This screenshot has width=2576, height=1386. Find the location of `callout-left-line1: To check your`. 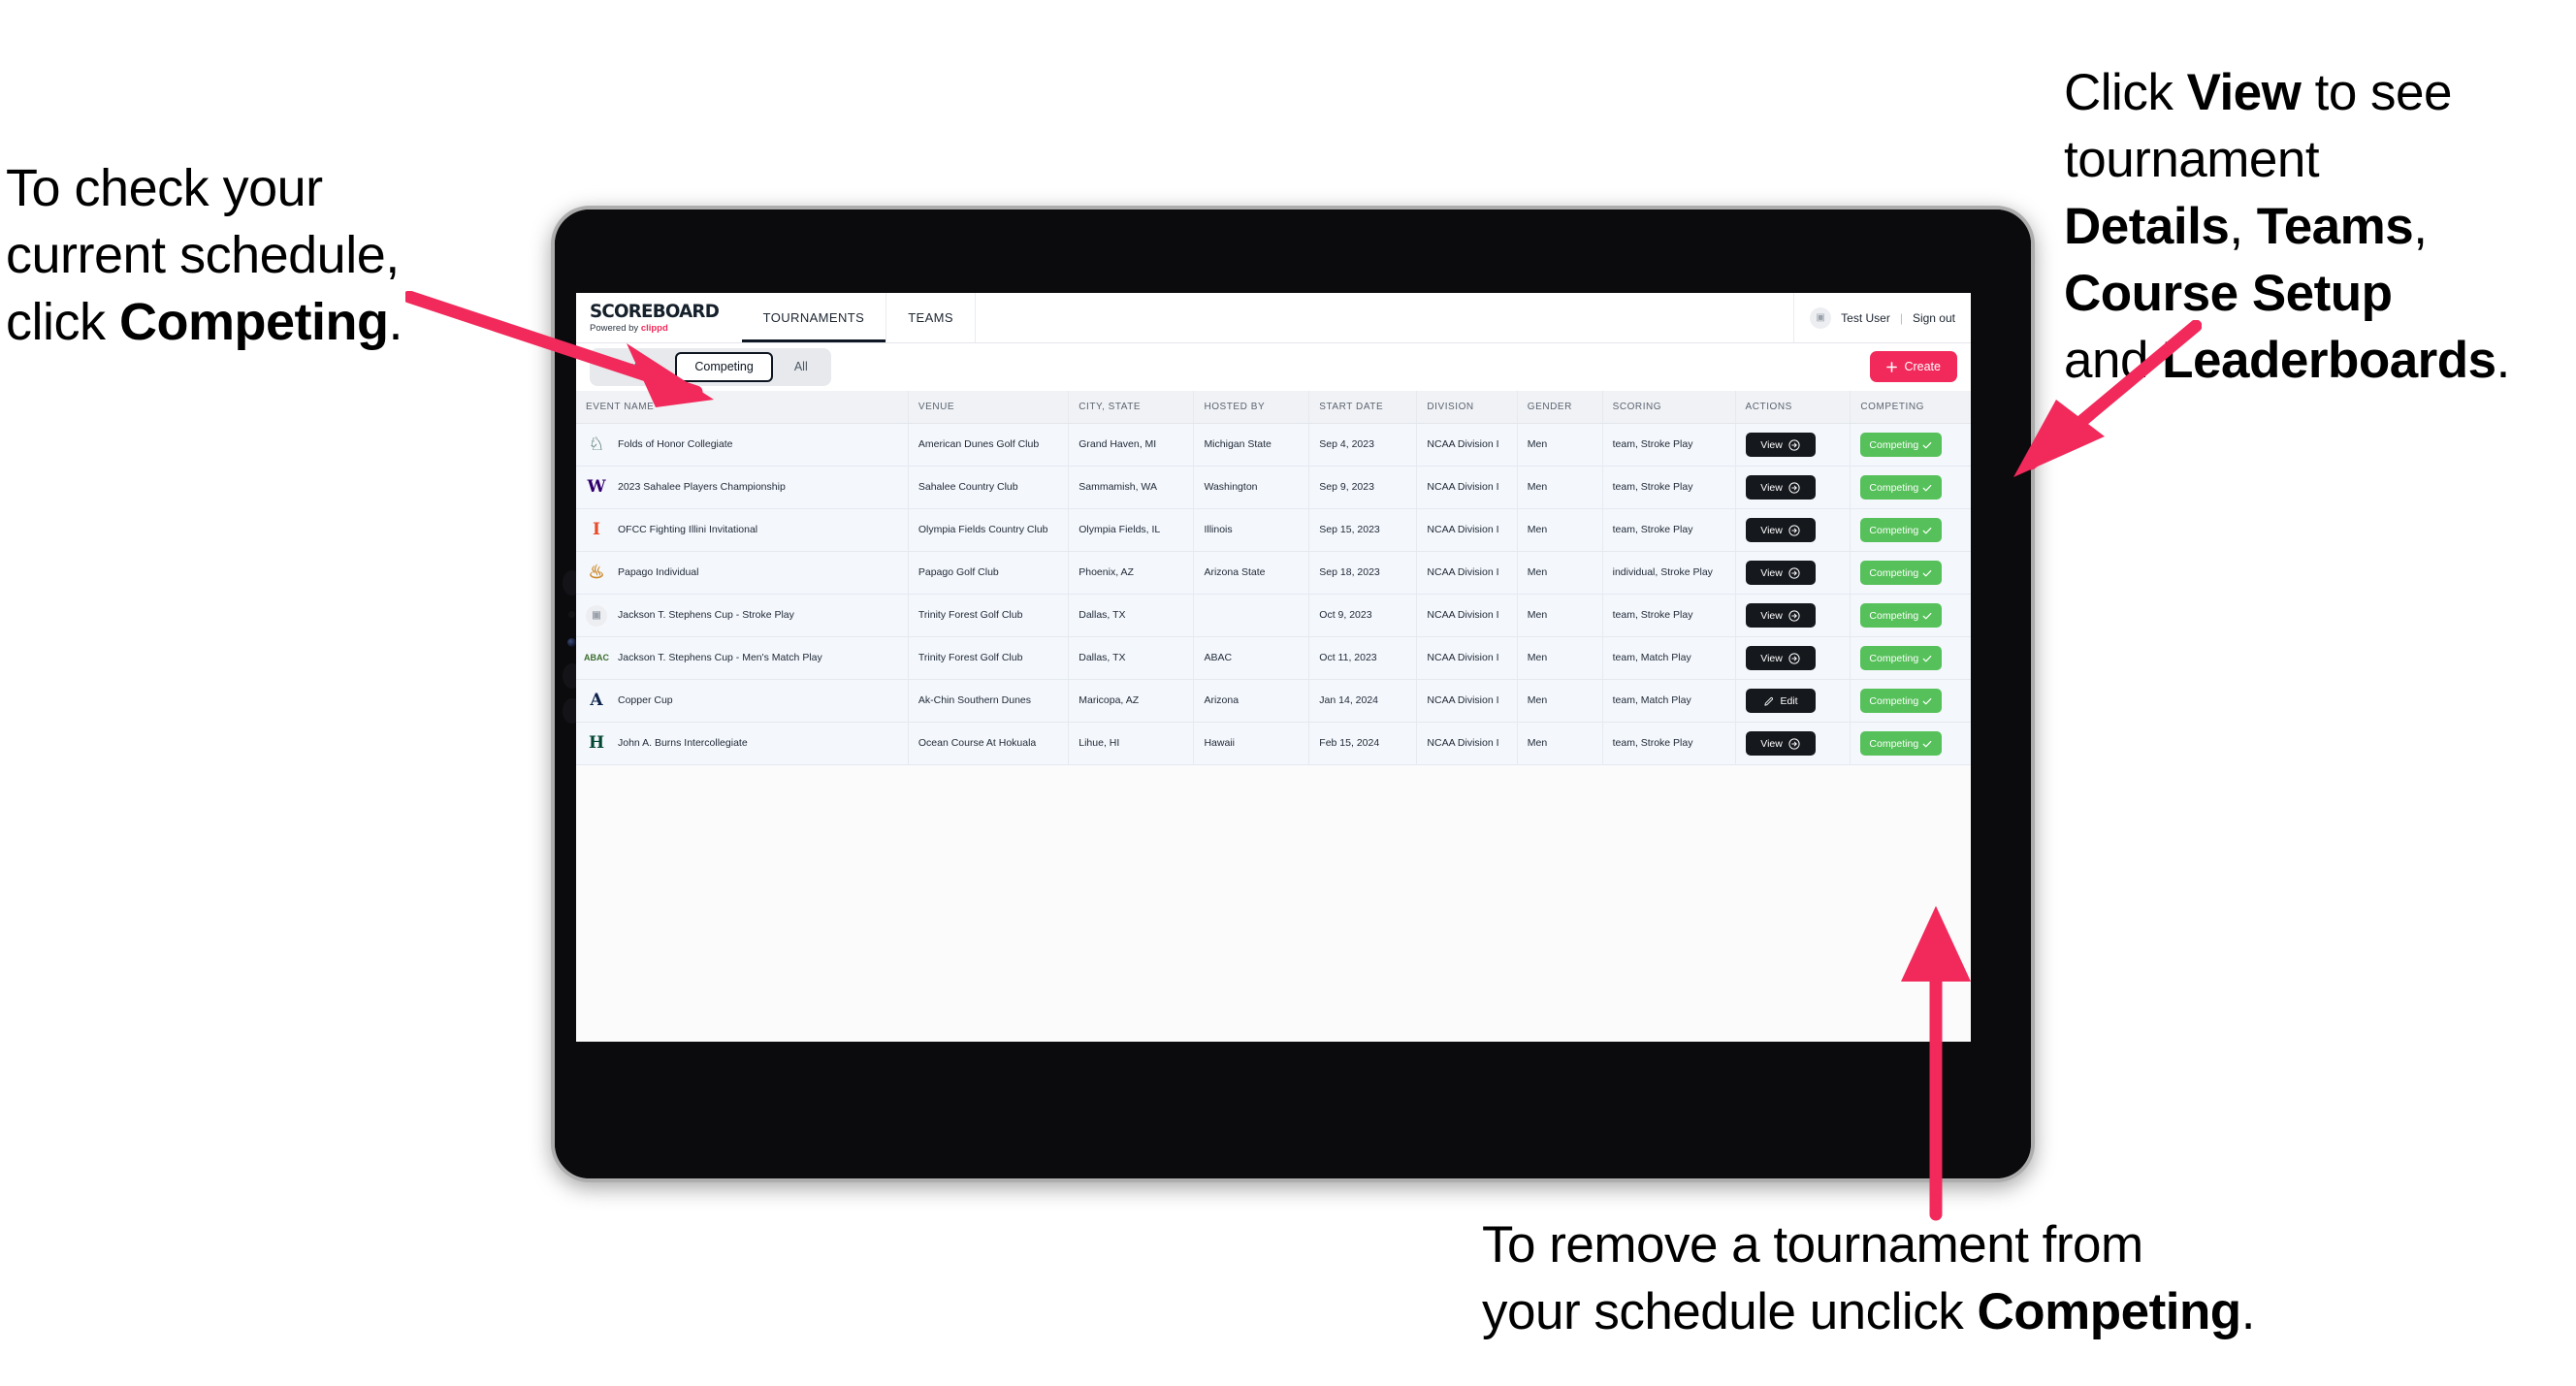

callout-left-line1: To check your is located at coordinates (164, 188).